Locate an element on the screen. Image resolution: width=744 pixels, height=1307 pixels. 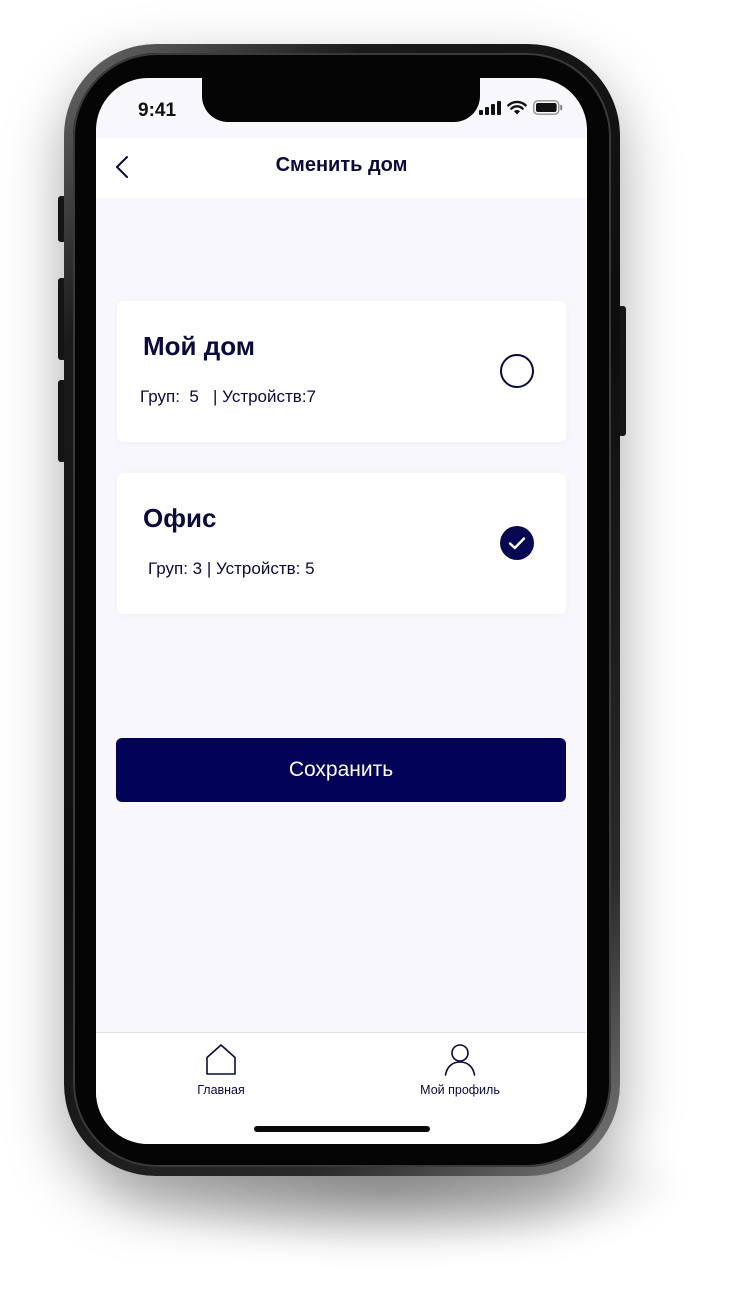
home-name: Мой дом is located at coordinates (199, 346).